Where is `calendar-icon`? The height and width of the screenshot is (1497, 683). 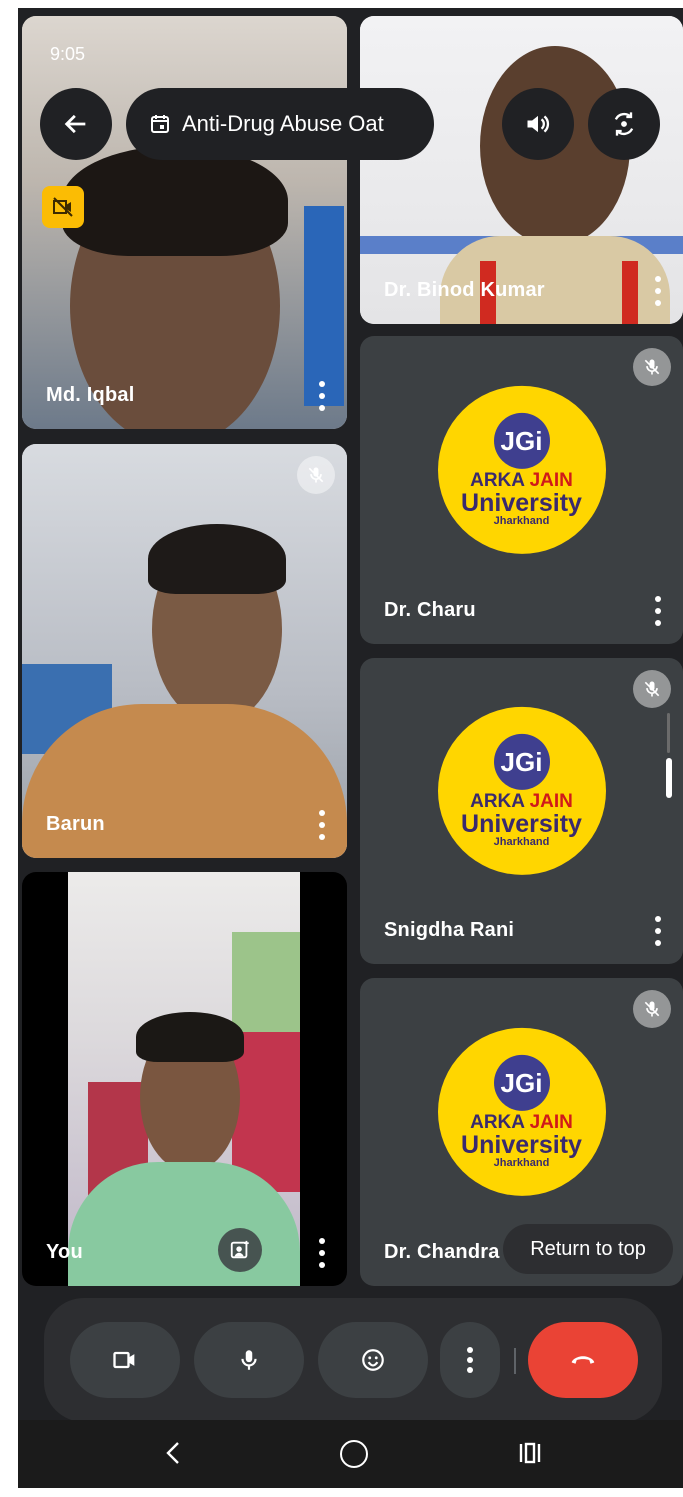
calendar-icon is located at coordinates (160, 124).